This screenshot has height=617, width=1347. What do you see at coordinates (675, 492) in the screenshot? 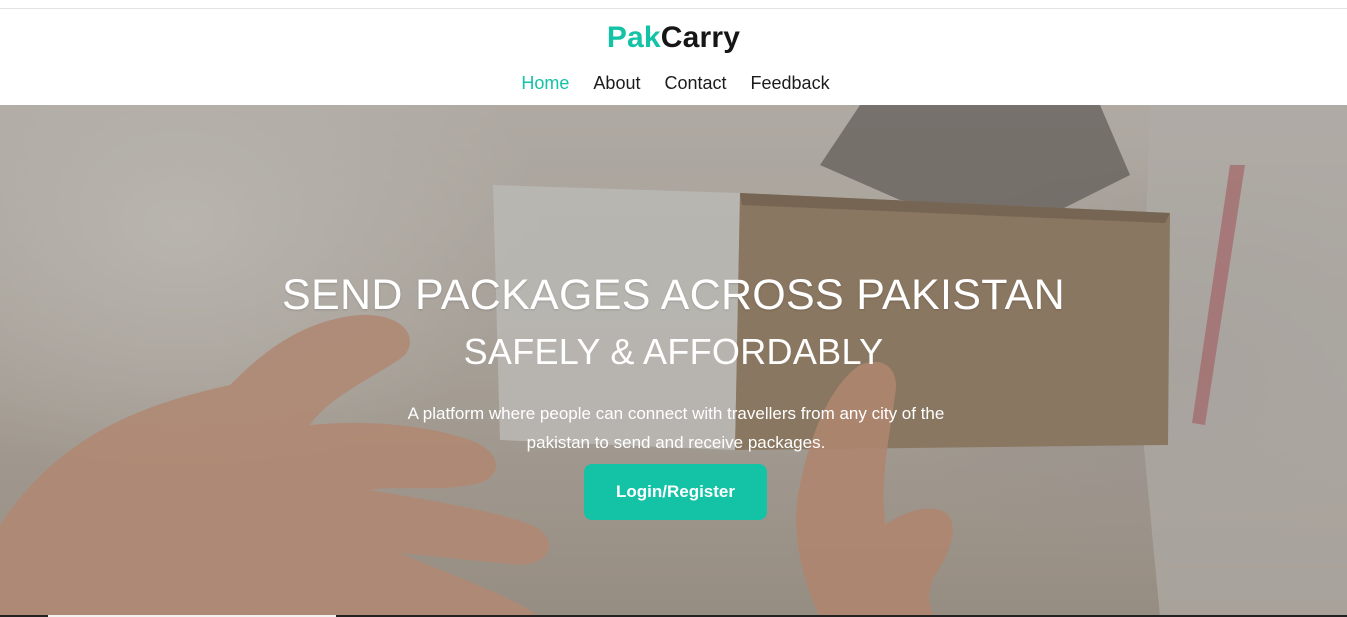
I see `login-register-button: Login/Register` at bounding box center [675, 492].